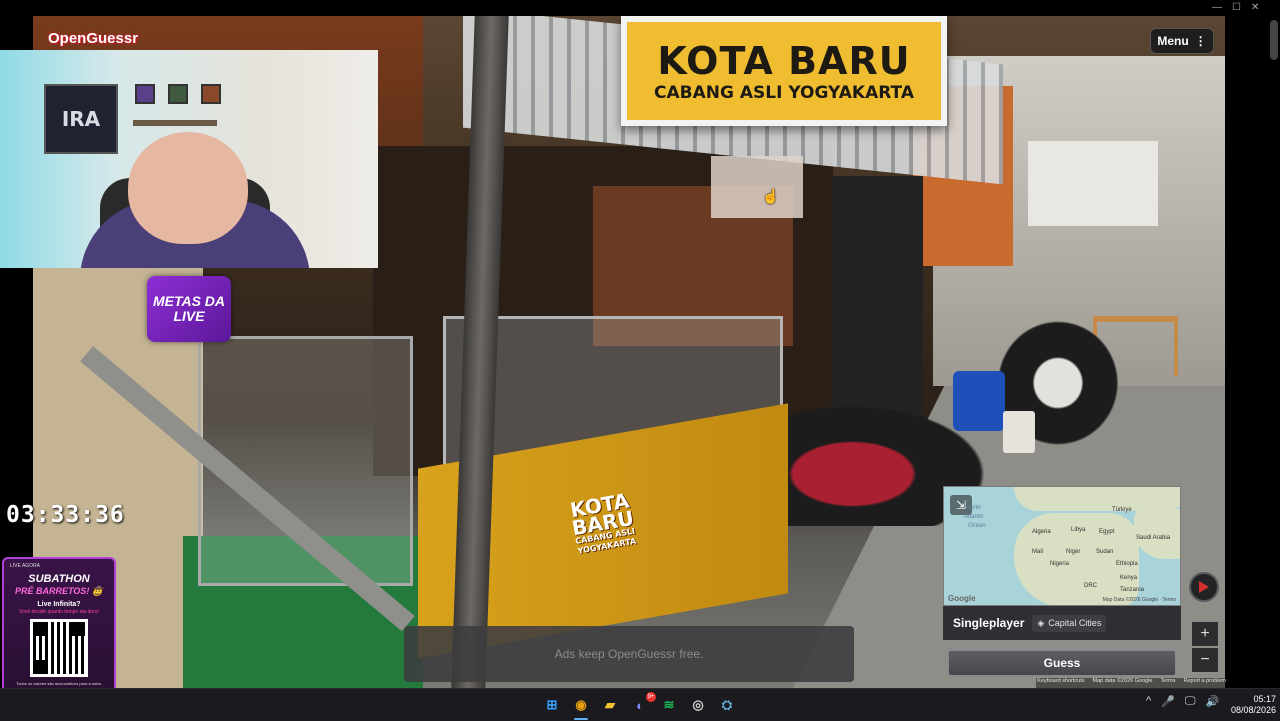 The height and width of the screenshot is (721, 1280). I want to click on mouse-cursor-icon: ☝, so click(771, 196).